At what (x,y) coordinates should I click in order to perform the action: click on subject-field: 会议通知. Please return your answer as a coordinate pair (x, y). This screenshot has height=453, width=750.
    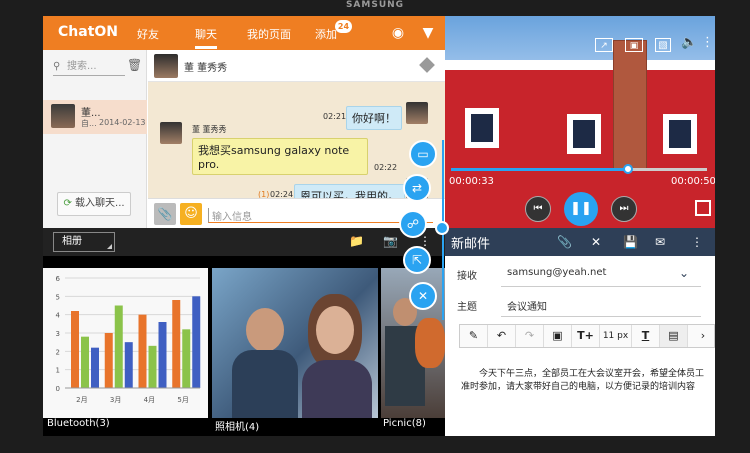
    Looking at the image, I should click on (527, 305).